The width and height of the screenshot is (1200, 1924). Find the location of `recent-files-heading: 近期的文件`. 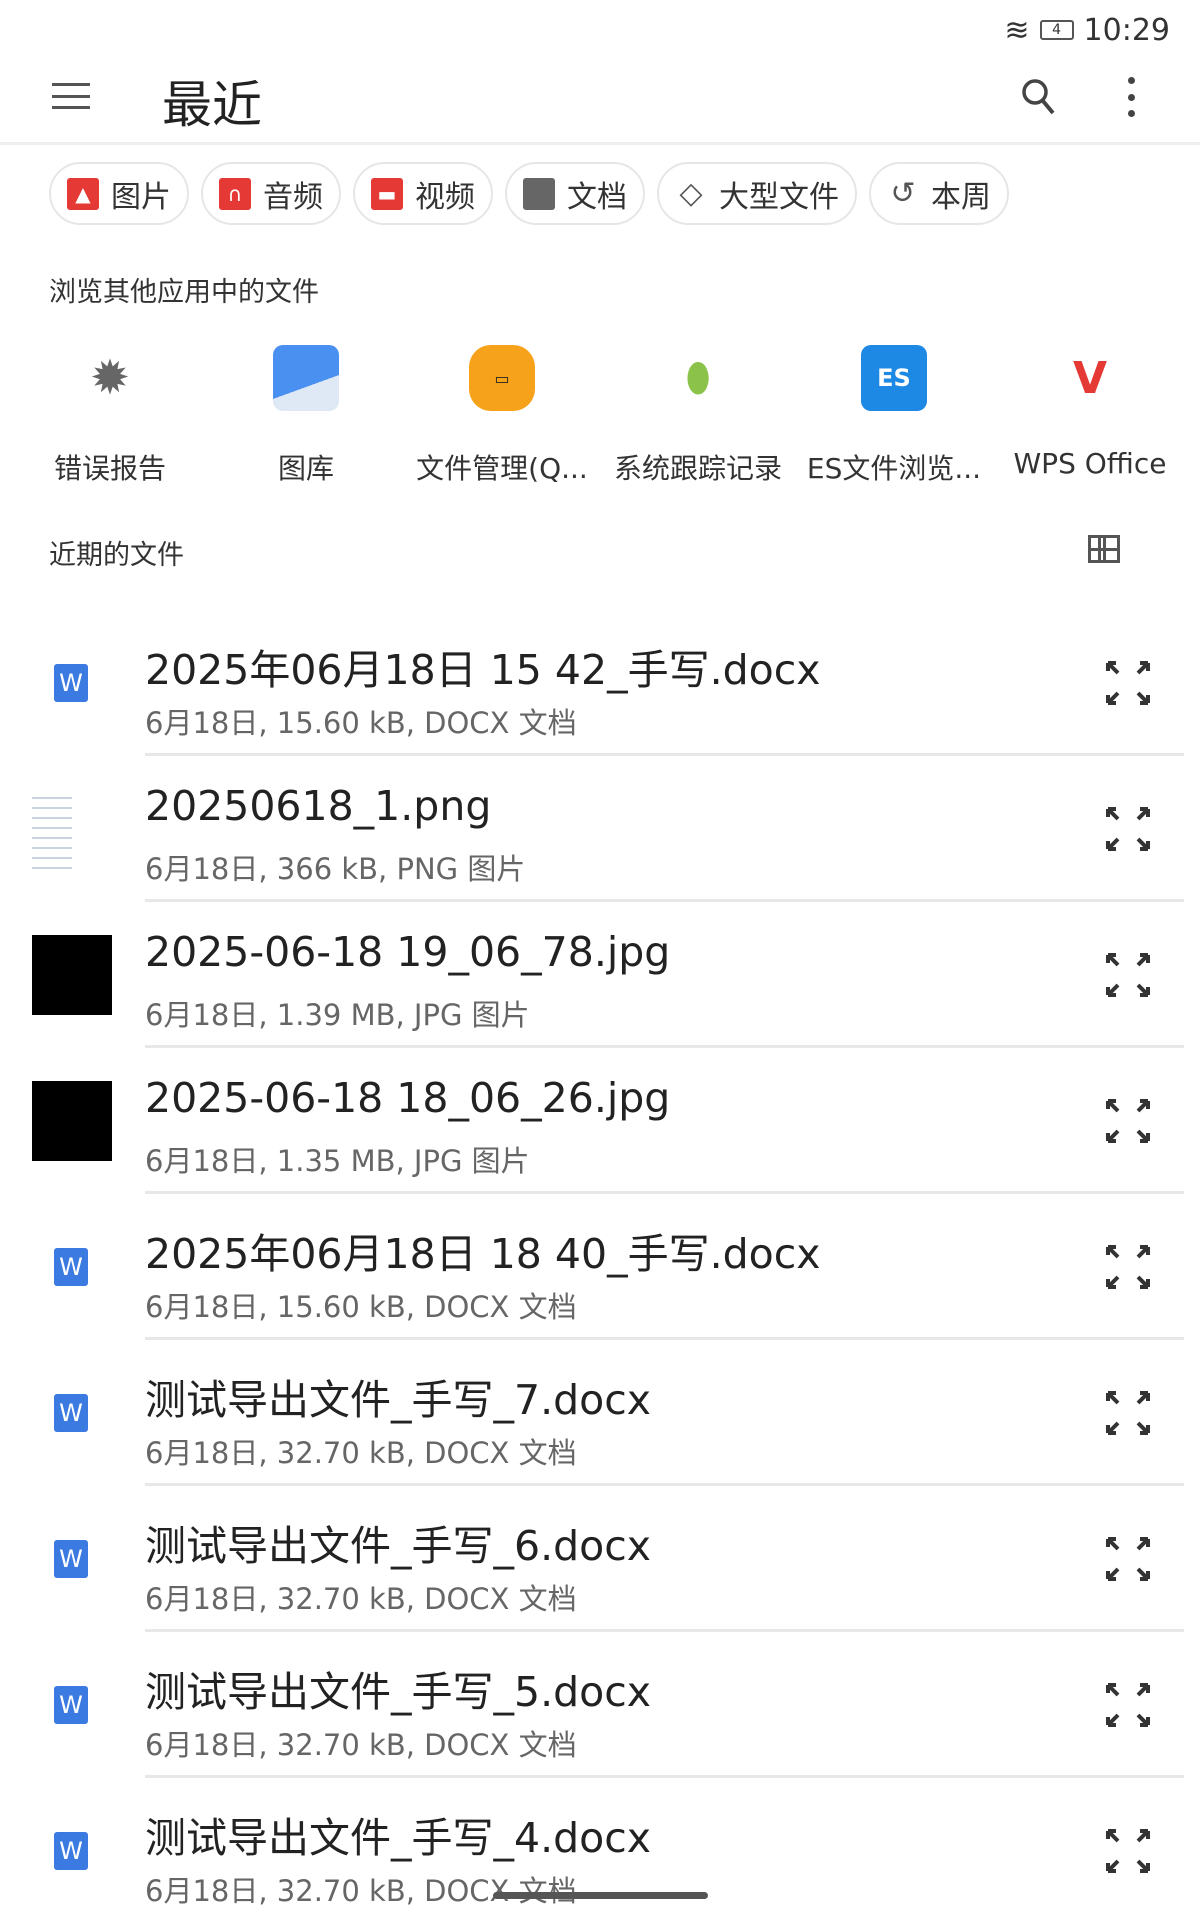

recent-files-heading: 近期的文件 is located at coordinates (116, 555).